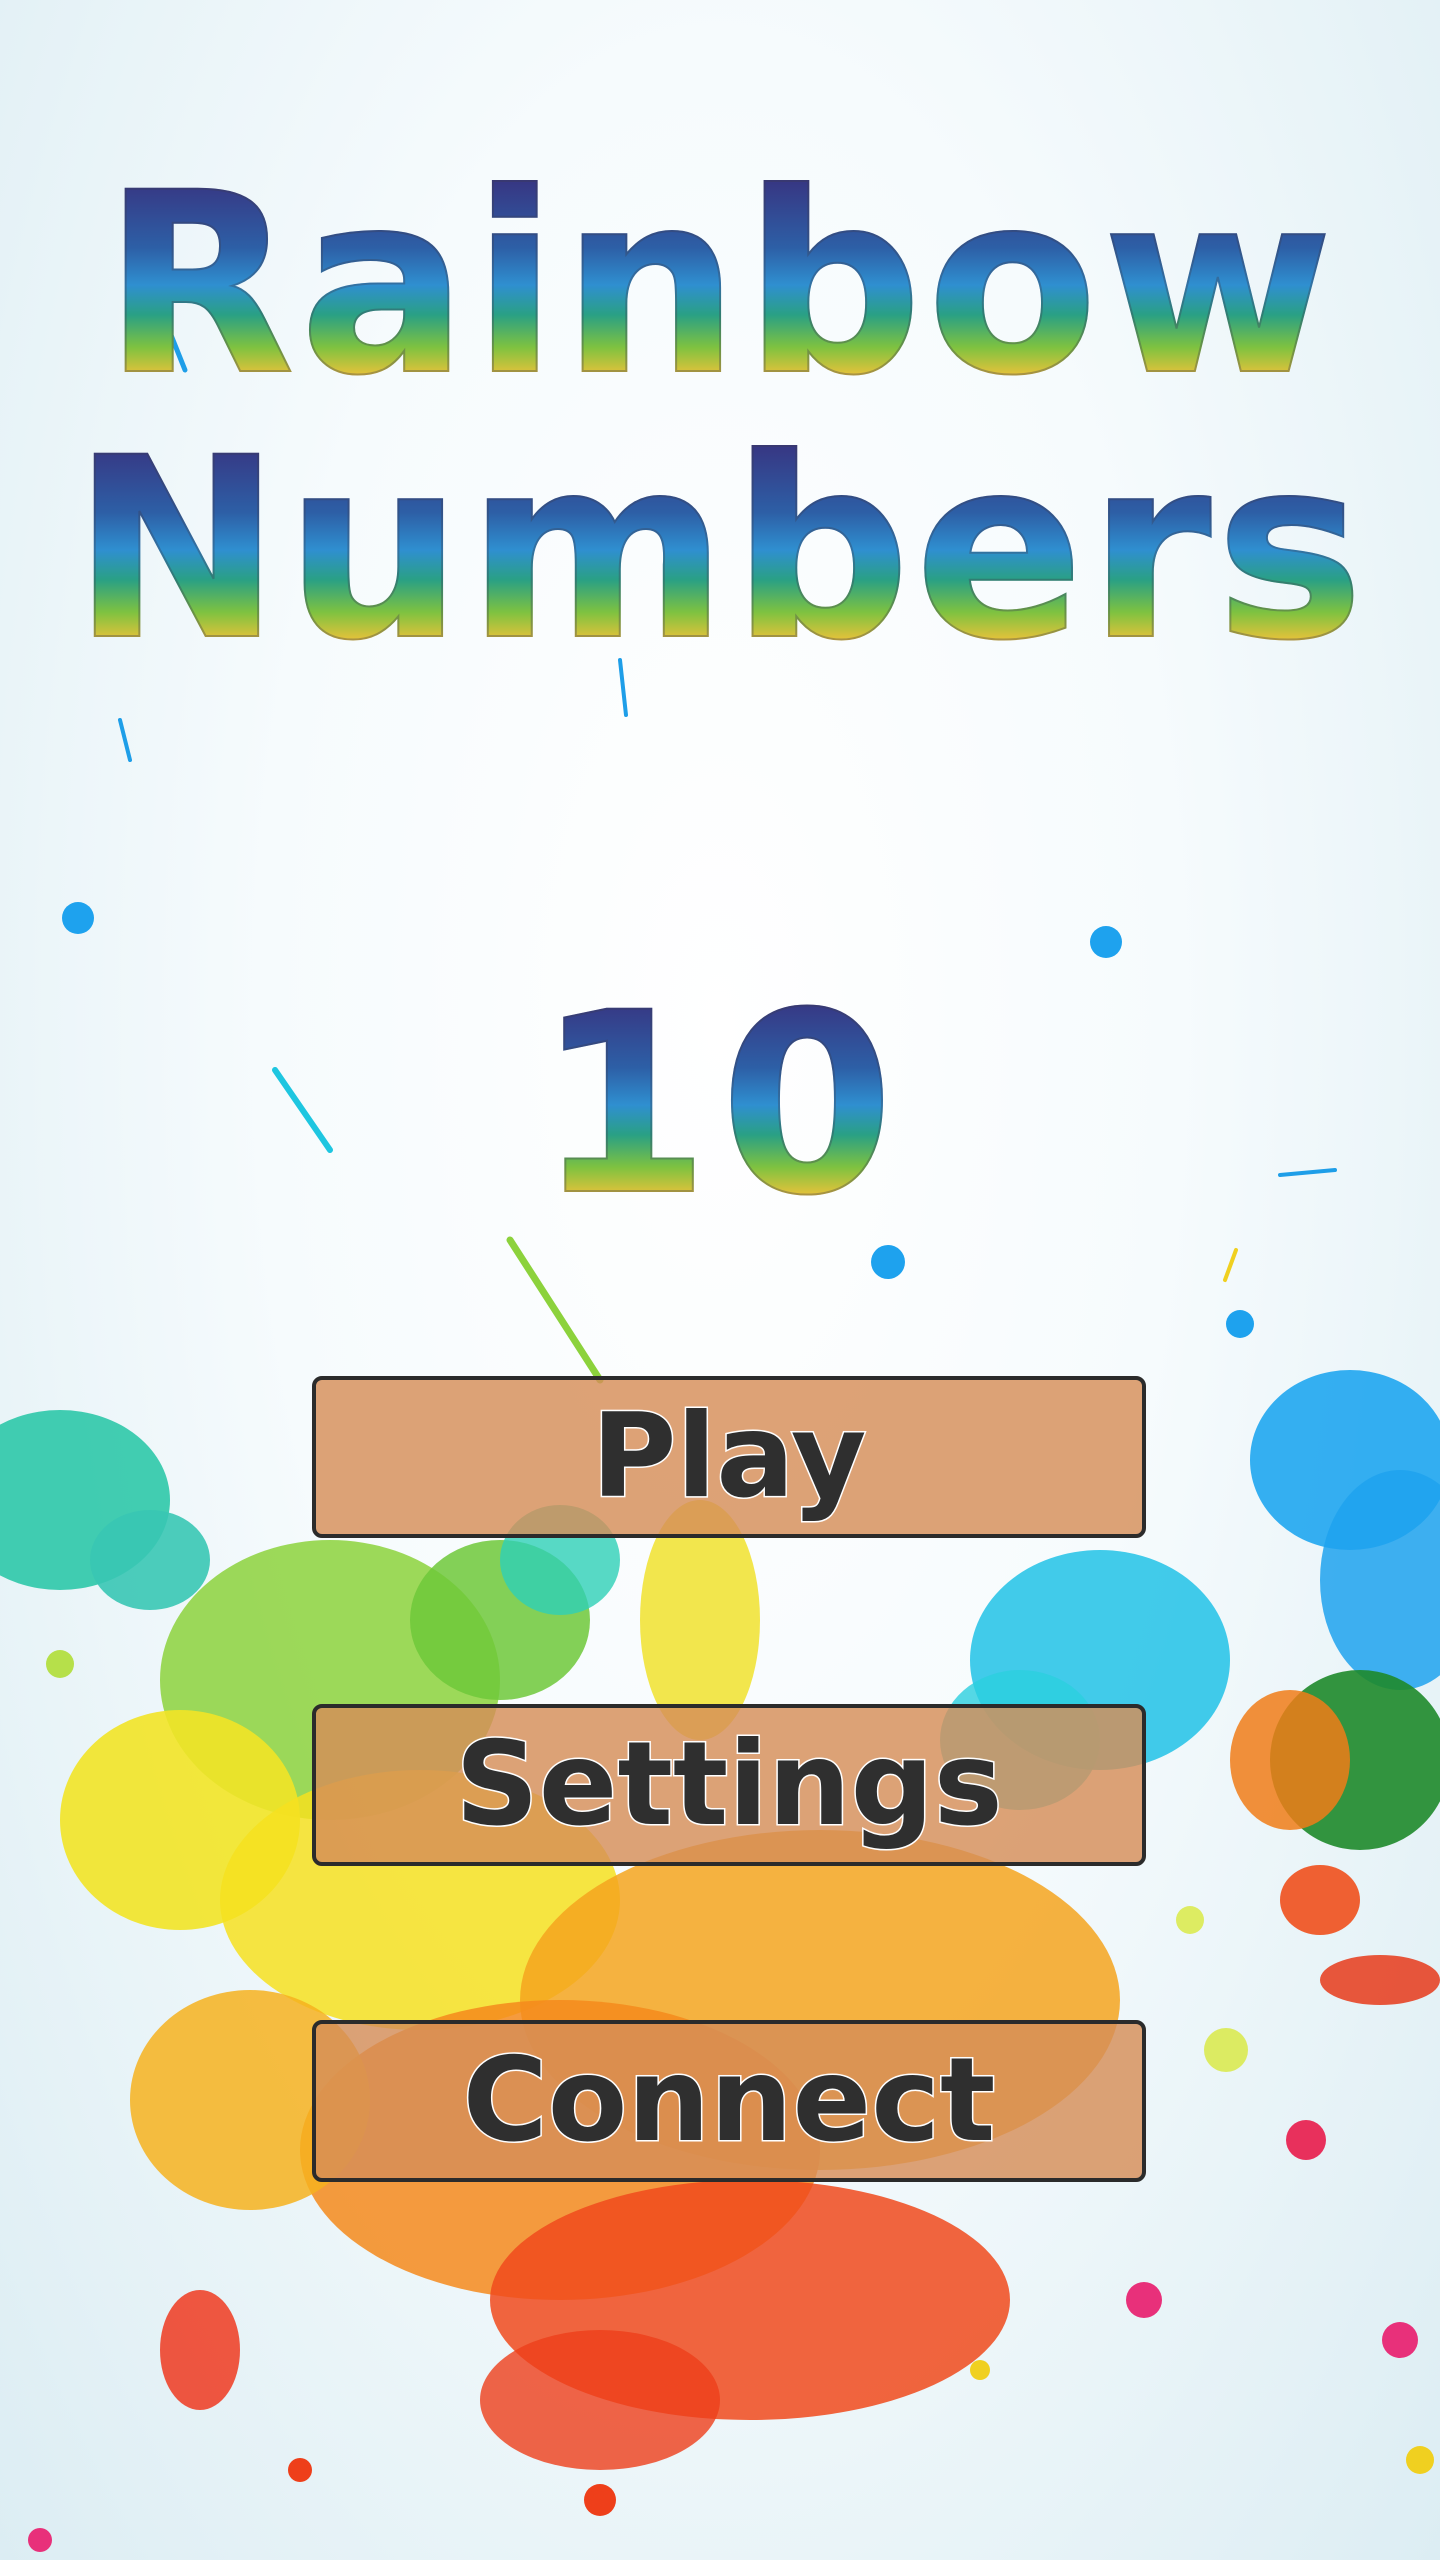 This screenshot has width=1440, height=2560. Describe the element at coordinates (729, 2101) in the screenshot. I see `connect-button: Connect` at that location.